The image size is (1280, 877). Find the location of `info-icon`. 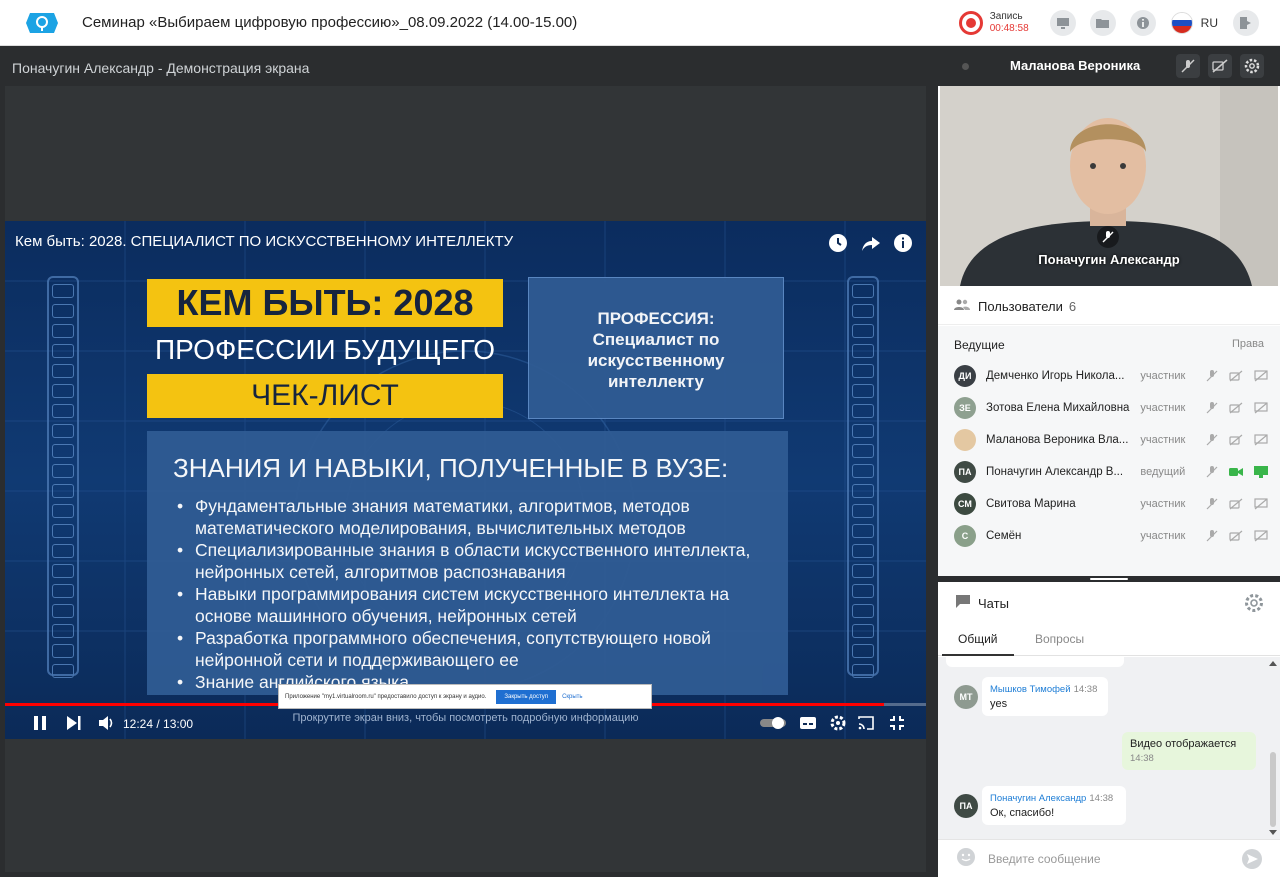

info-icon is located at coordinates (1142, 23).